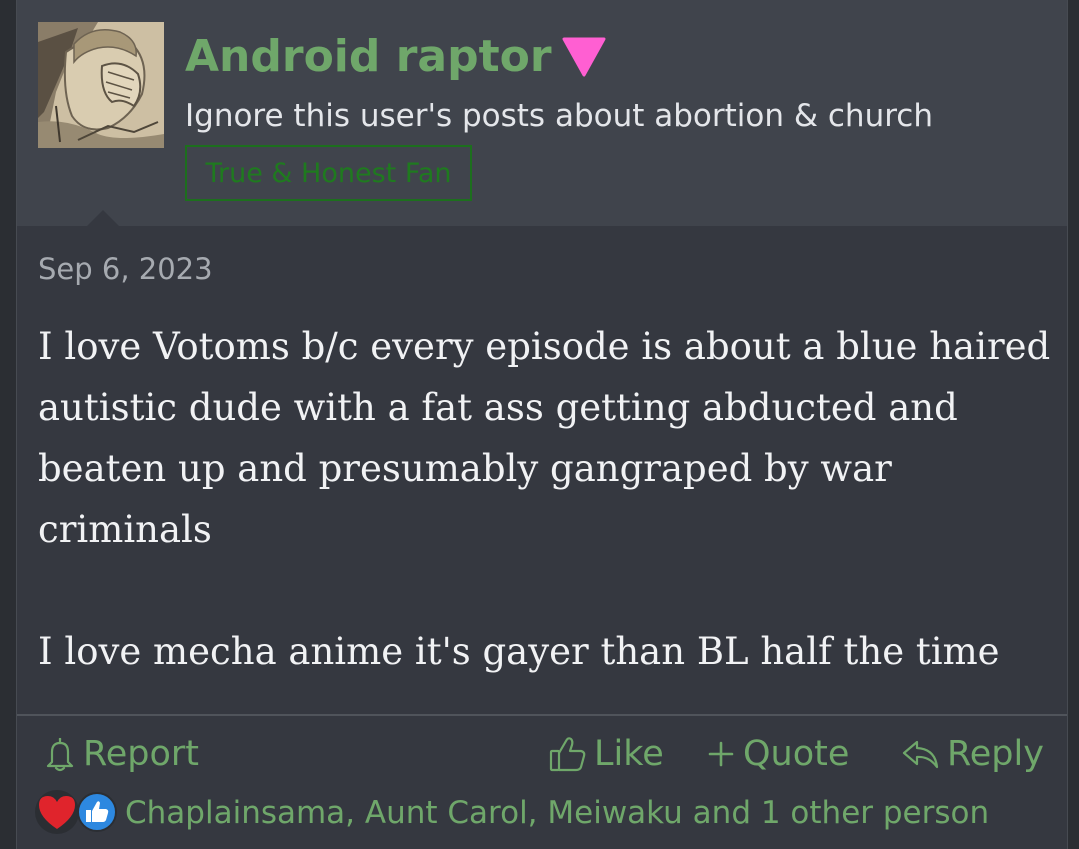 The width and height of the screenshot is (1079, 849). I want to click on post-date: Sep 6, 2023, so click(125, 269).